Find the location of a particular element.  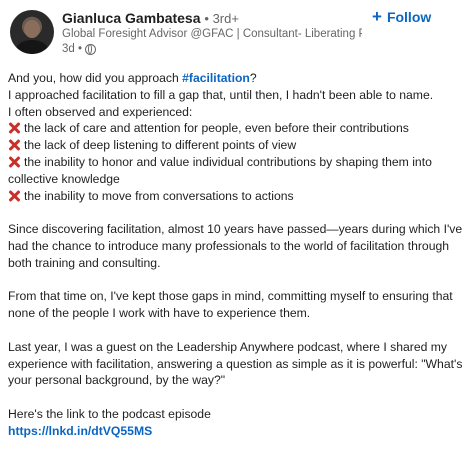

follow-button: + Follow is located at coordinates (401, 16).